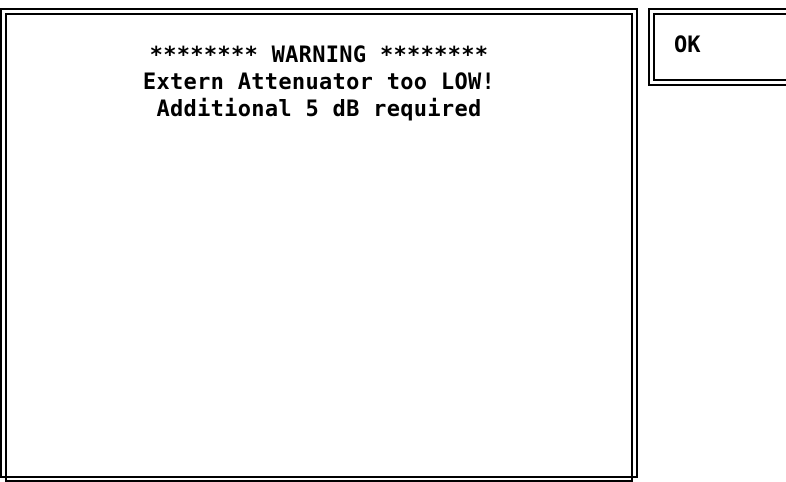  I want to click on warning-header: ******** WARNING ********, so click(319, 55).